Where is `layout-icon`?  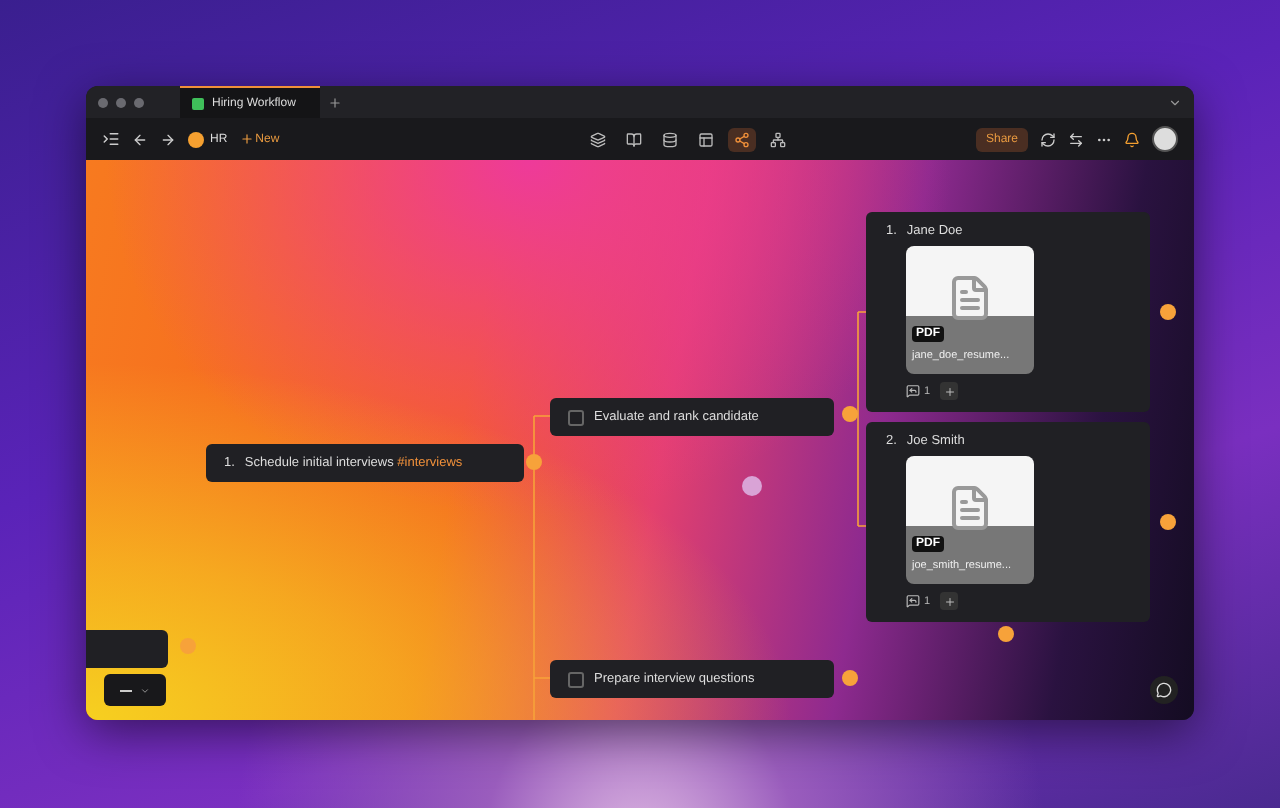 layout-icon is located at coordinates (705, 139).